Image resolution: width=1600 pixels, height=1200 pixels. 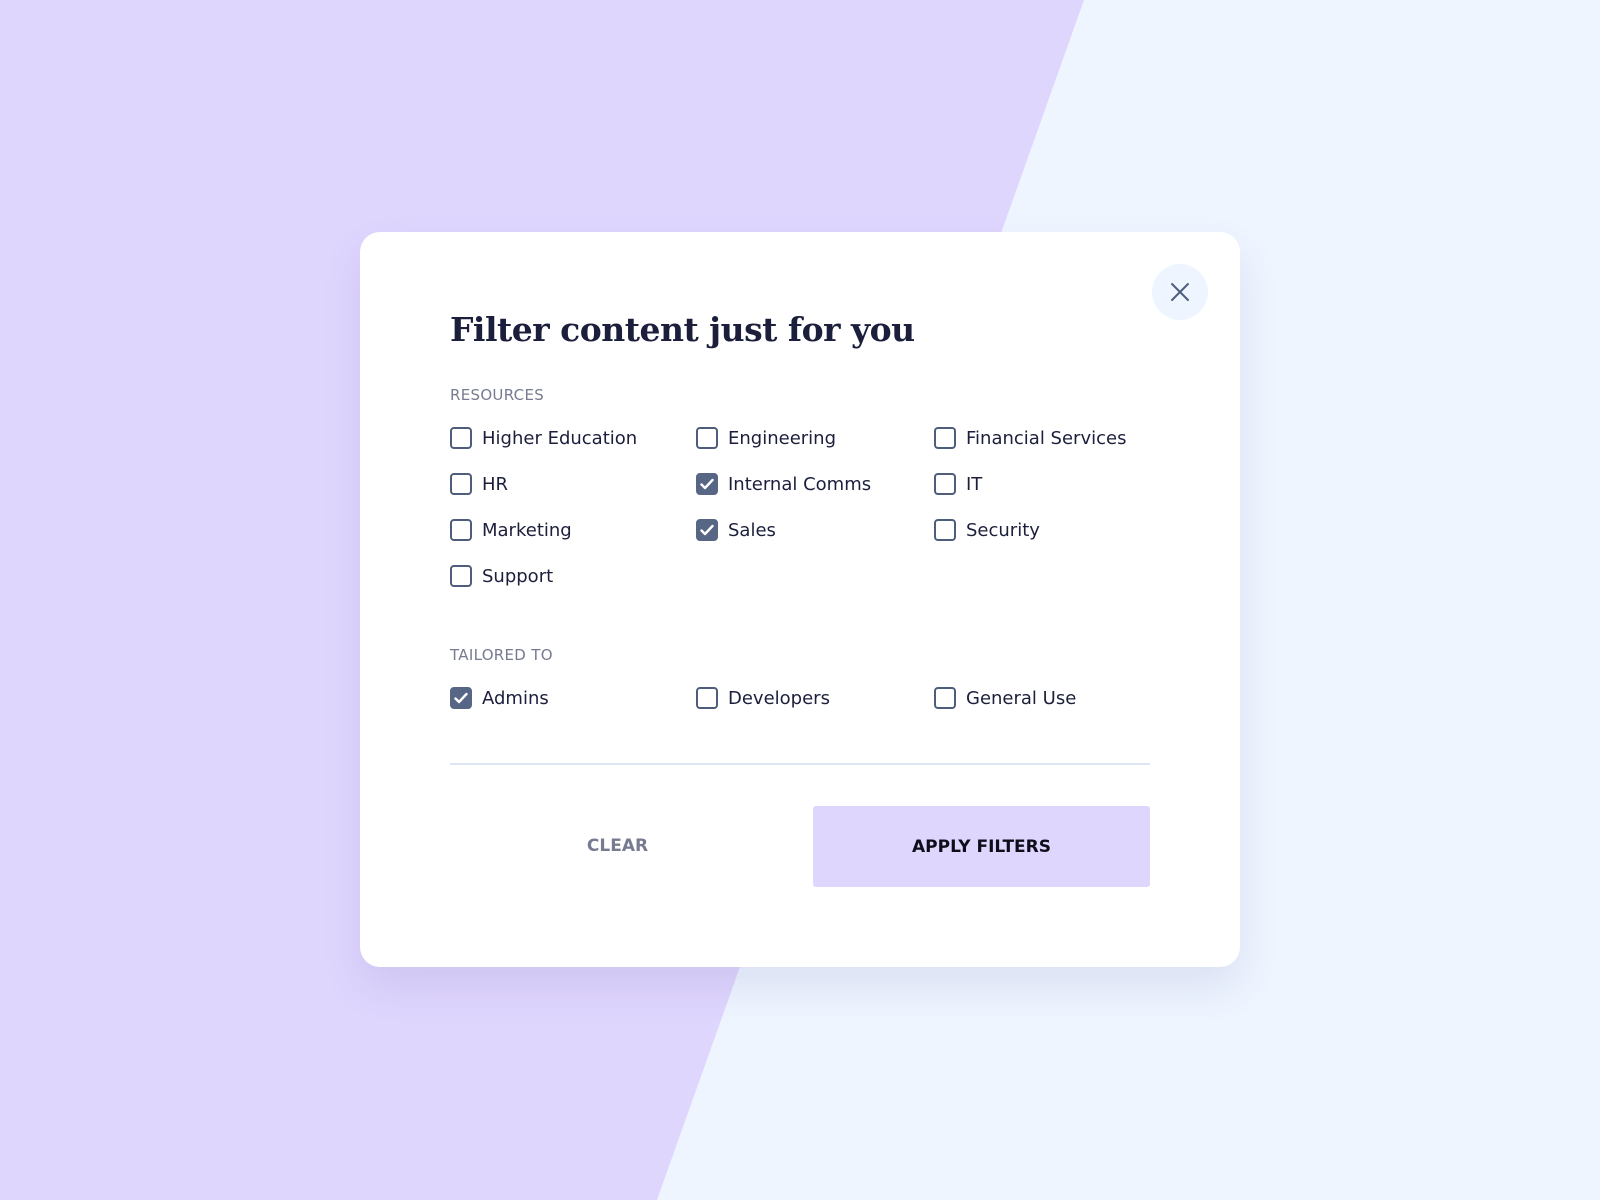 What do you see at coordinates (497, 395) in the screenshot?
I see `resources-section-label: RESOURCES` at bounding box center [497, 395].